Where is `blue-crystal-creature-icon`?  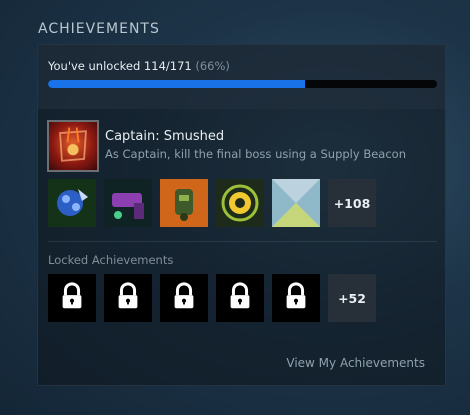 blue-crystal-creature-icon is located at coordinates (72, 203).